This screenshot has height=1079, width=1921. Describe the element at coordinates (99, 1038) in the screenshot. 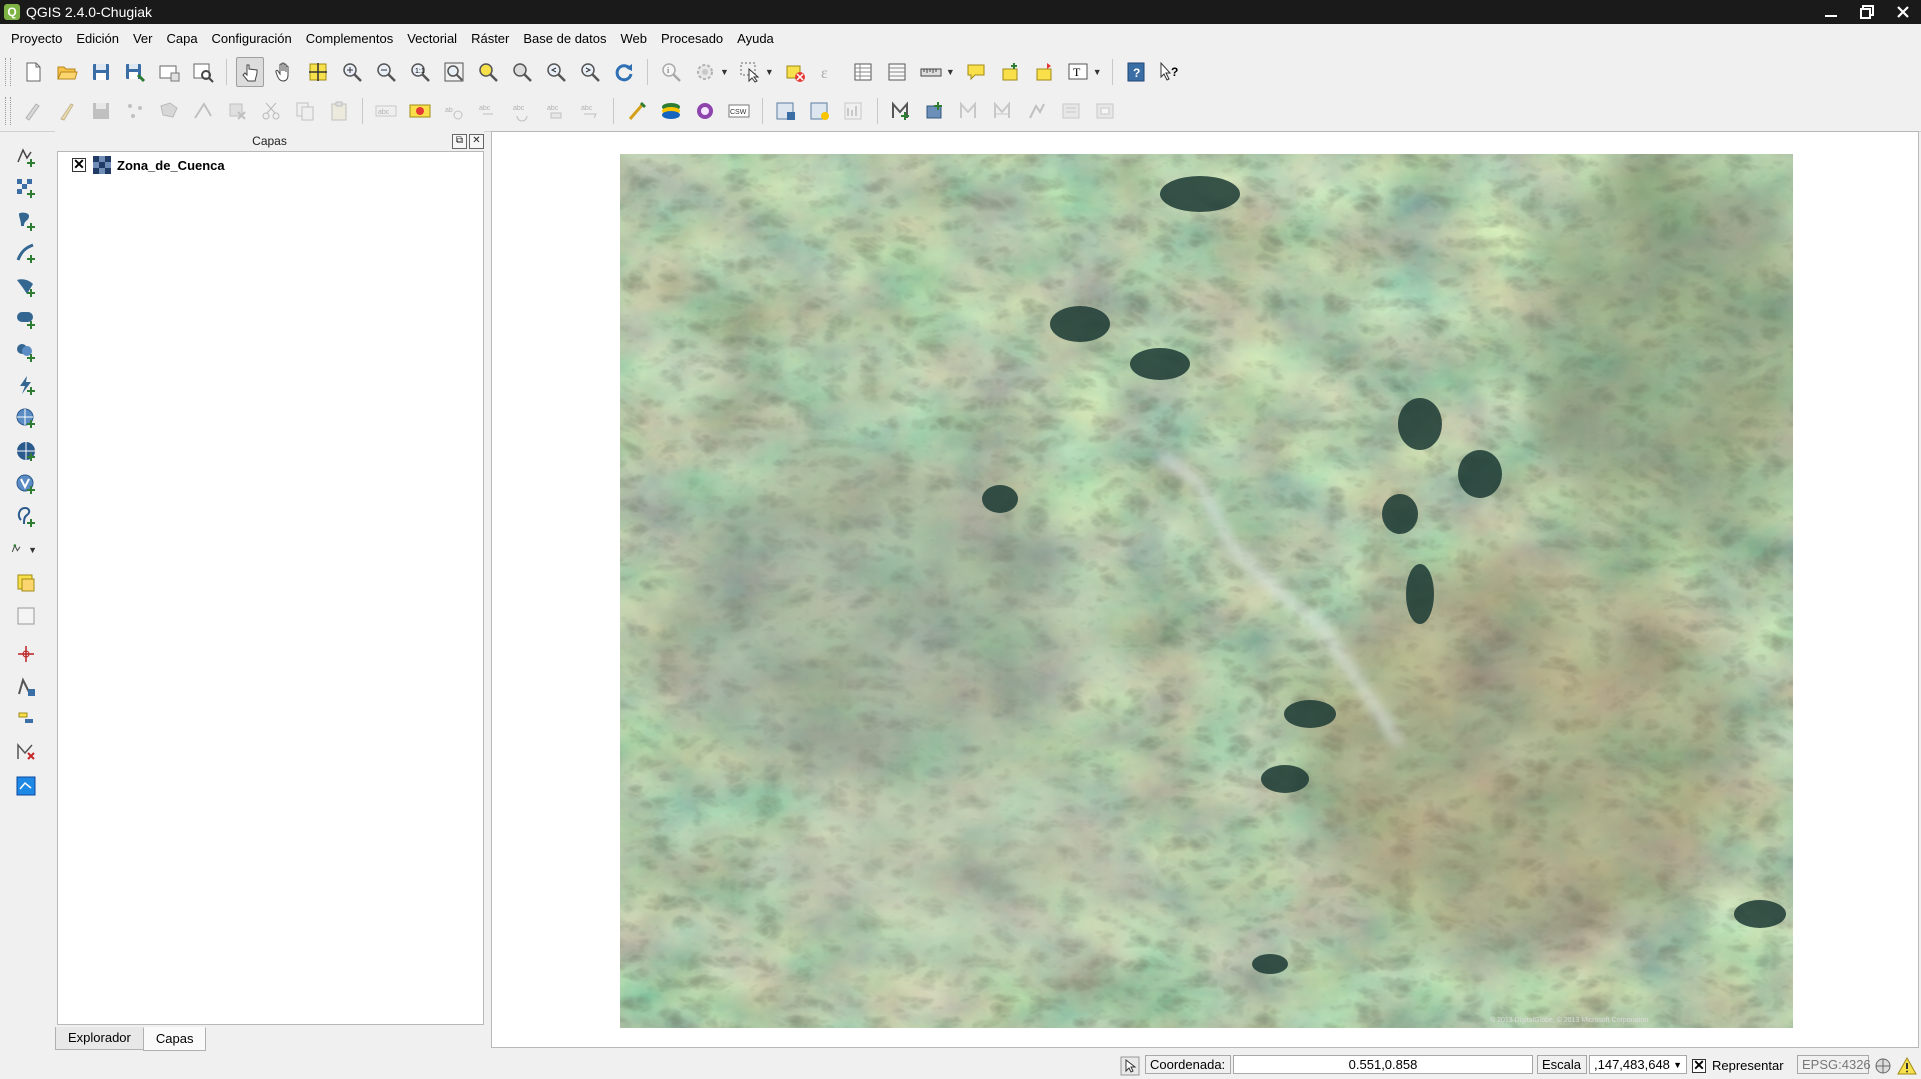

I see `tab-explorador: Explorador` at that location.